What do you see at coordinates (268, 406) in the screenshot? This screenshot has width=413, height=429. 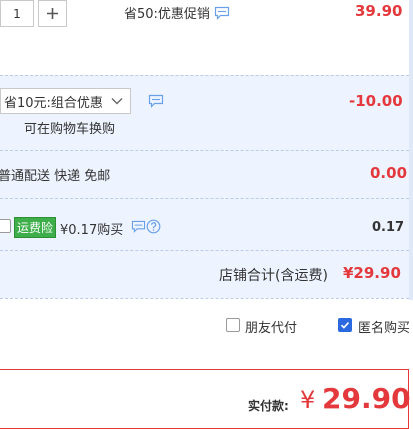 I see `payment-label: 实付款:` at bounding box center [268, 406].